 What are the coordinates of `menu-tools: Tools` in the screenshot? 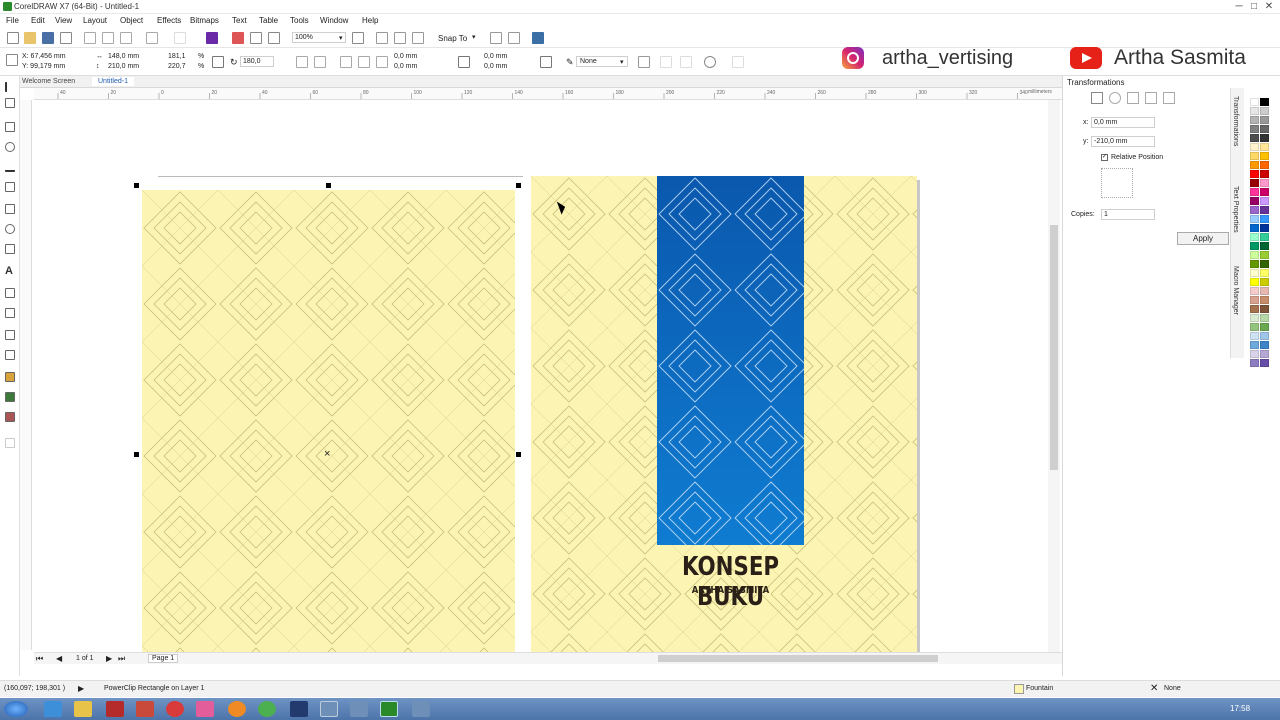 It's located at (299, 20).